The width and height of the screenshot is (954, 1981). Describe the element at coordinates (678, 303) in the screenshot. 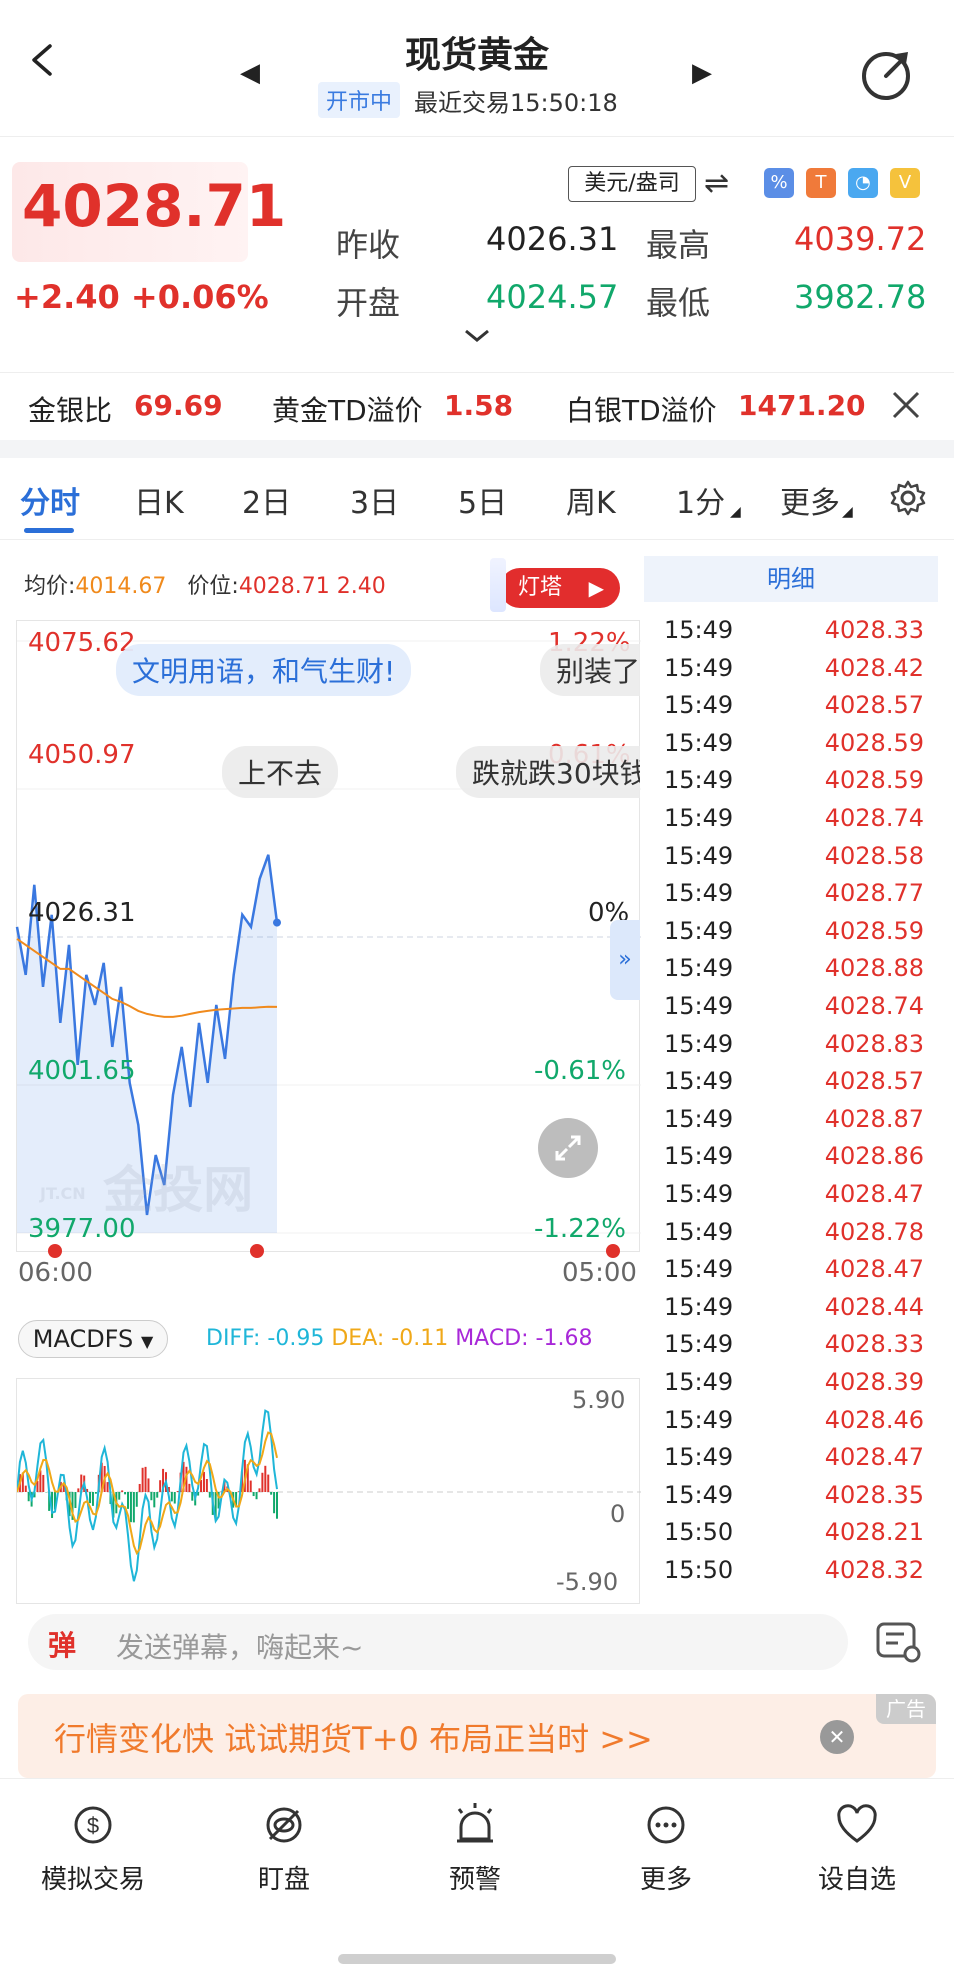

I see `low-label: 最低` at that location.